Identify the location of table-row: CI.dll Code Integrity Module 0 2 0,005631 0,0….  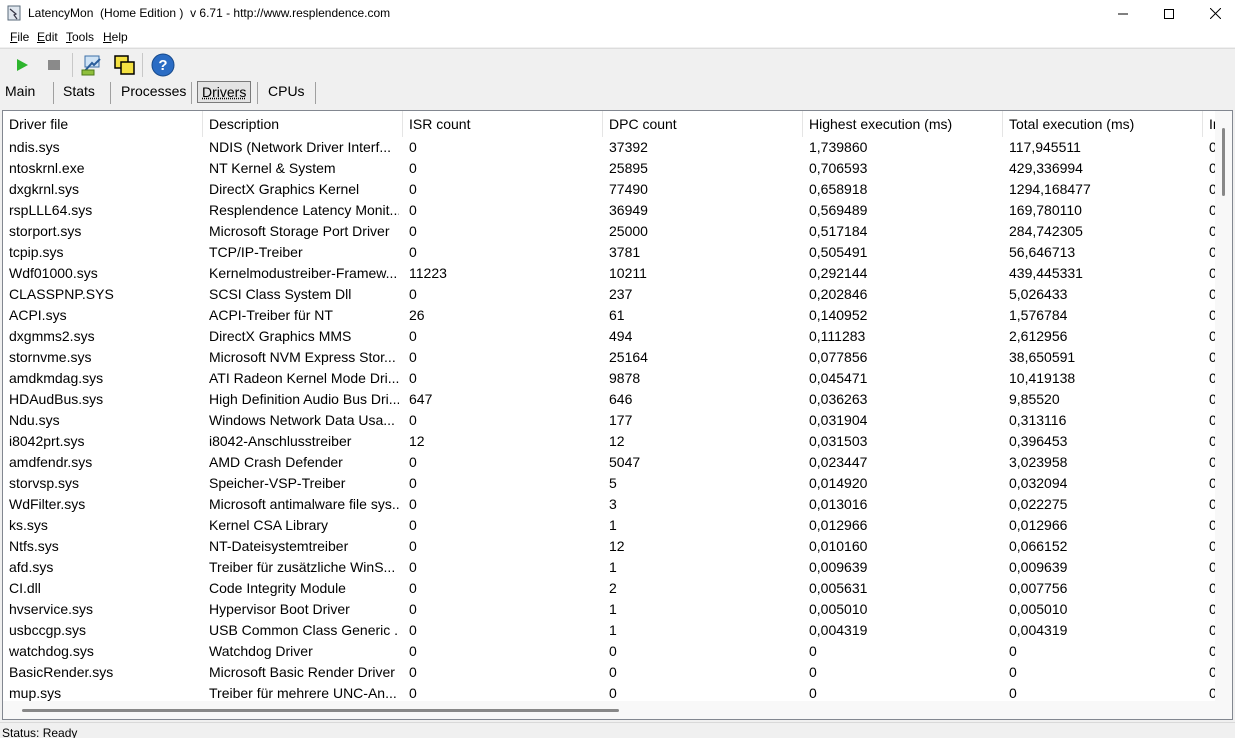
(618, 588).